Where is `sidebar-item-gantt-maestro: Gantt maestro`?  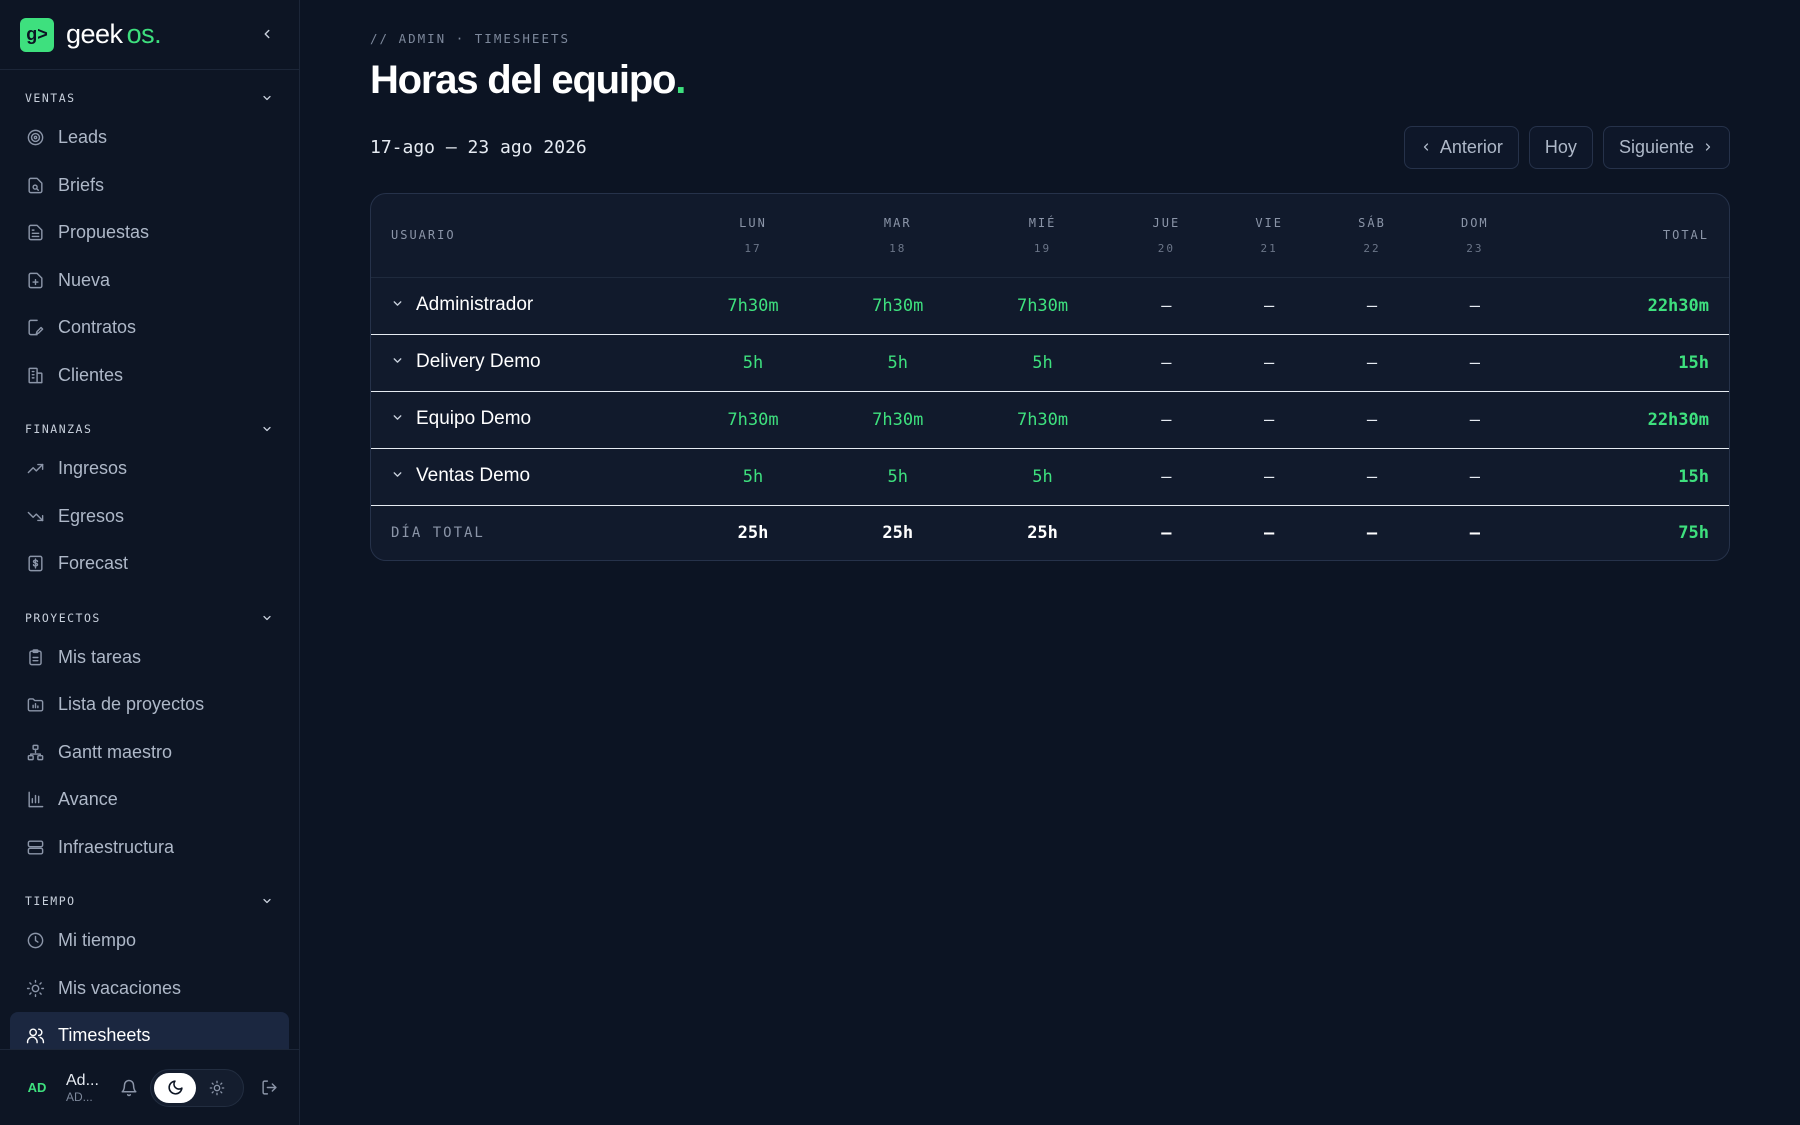
sidebar-item-gantt-maestro: Gantt maestro is located at coordinates (144, 753).